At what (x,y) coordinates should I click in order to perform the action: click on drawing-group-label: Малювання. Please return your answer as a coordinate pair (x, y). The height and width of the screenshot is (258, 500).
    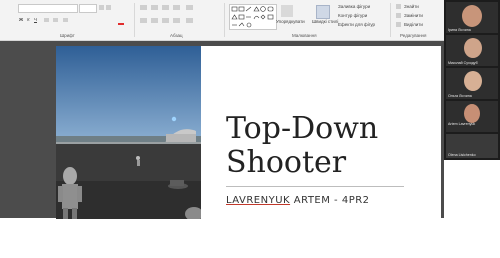
    Looking at the image, I should click on (304, 35).